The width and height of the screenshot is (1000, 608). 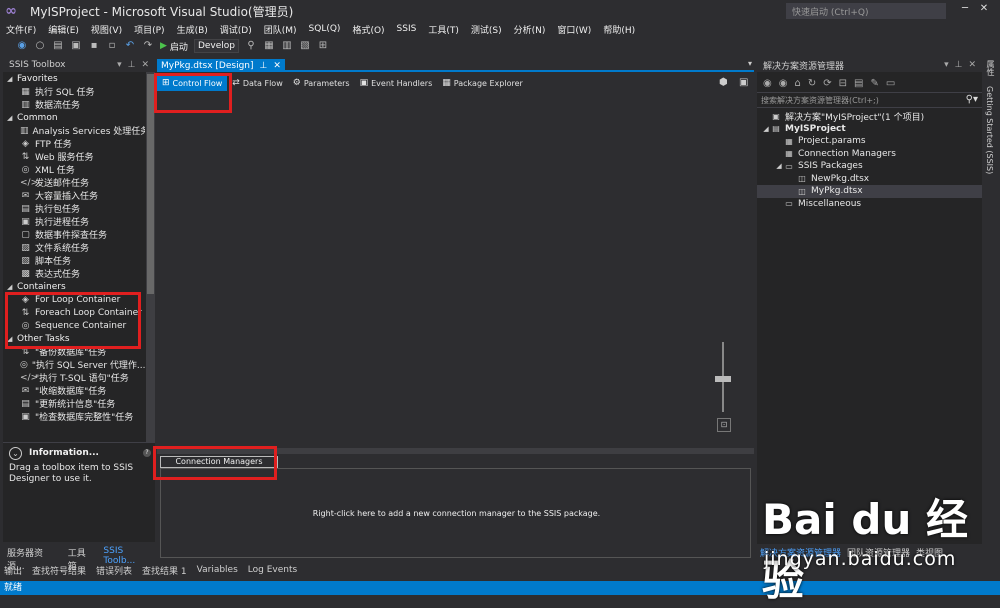 I want to click on menu-item: 生成(B), so click(x=192, y=29).